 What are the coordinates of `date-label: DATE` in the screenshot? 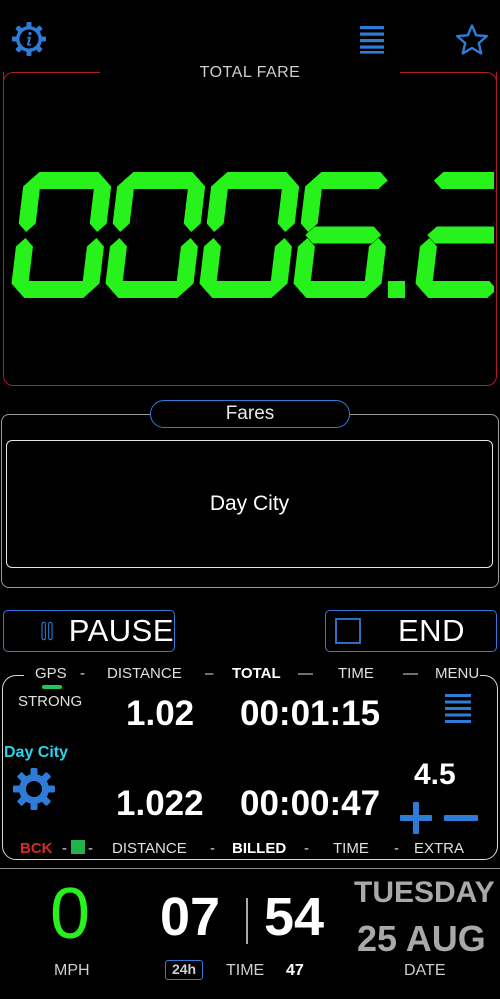 It's located at (425, 970).